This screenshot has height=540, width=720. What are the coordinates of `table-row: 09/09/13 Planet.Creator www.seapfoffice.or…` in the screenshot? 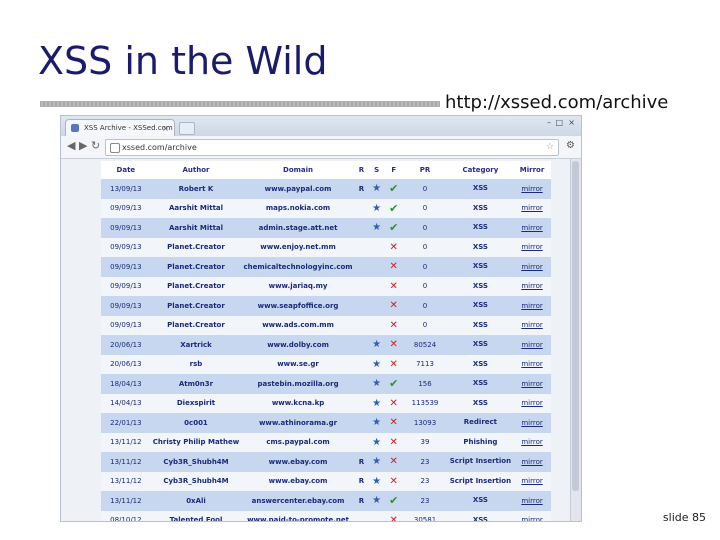 It's located at (326, 306).